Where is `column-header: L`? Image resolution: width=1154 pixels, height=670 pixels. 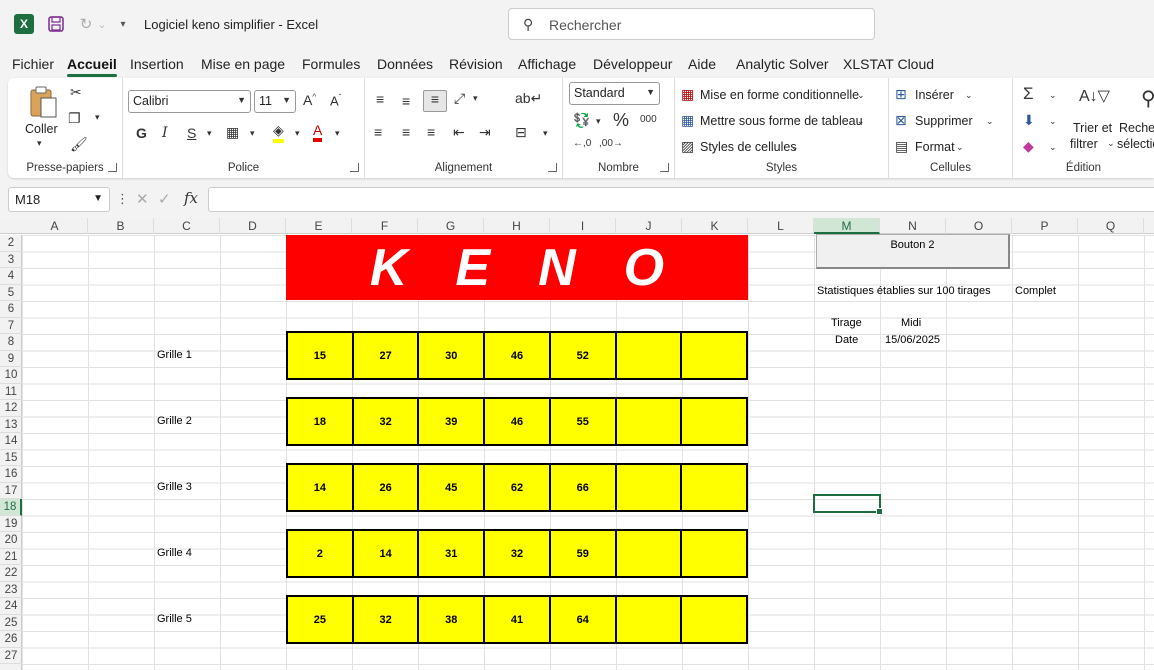 column-header: L is located at coordinates (781, 226).